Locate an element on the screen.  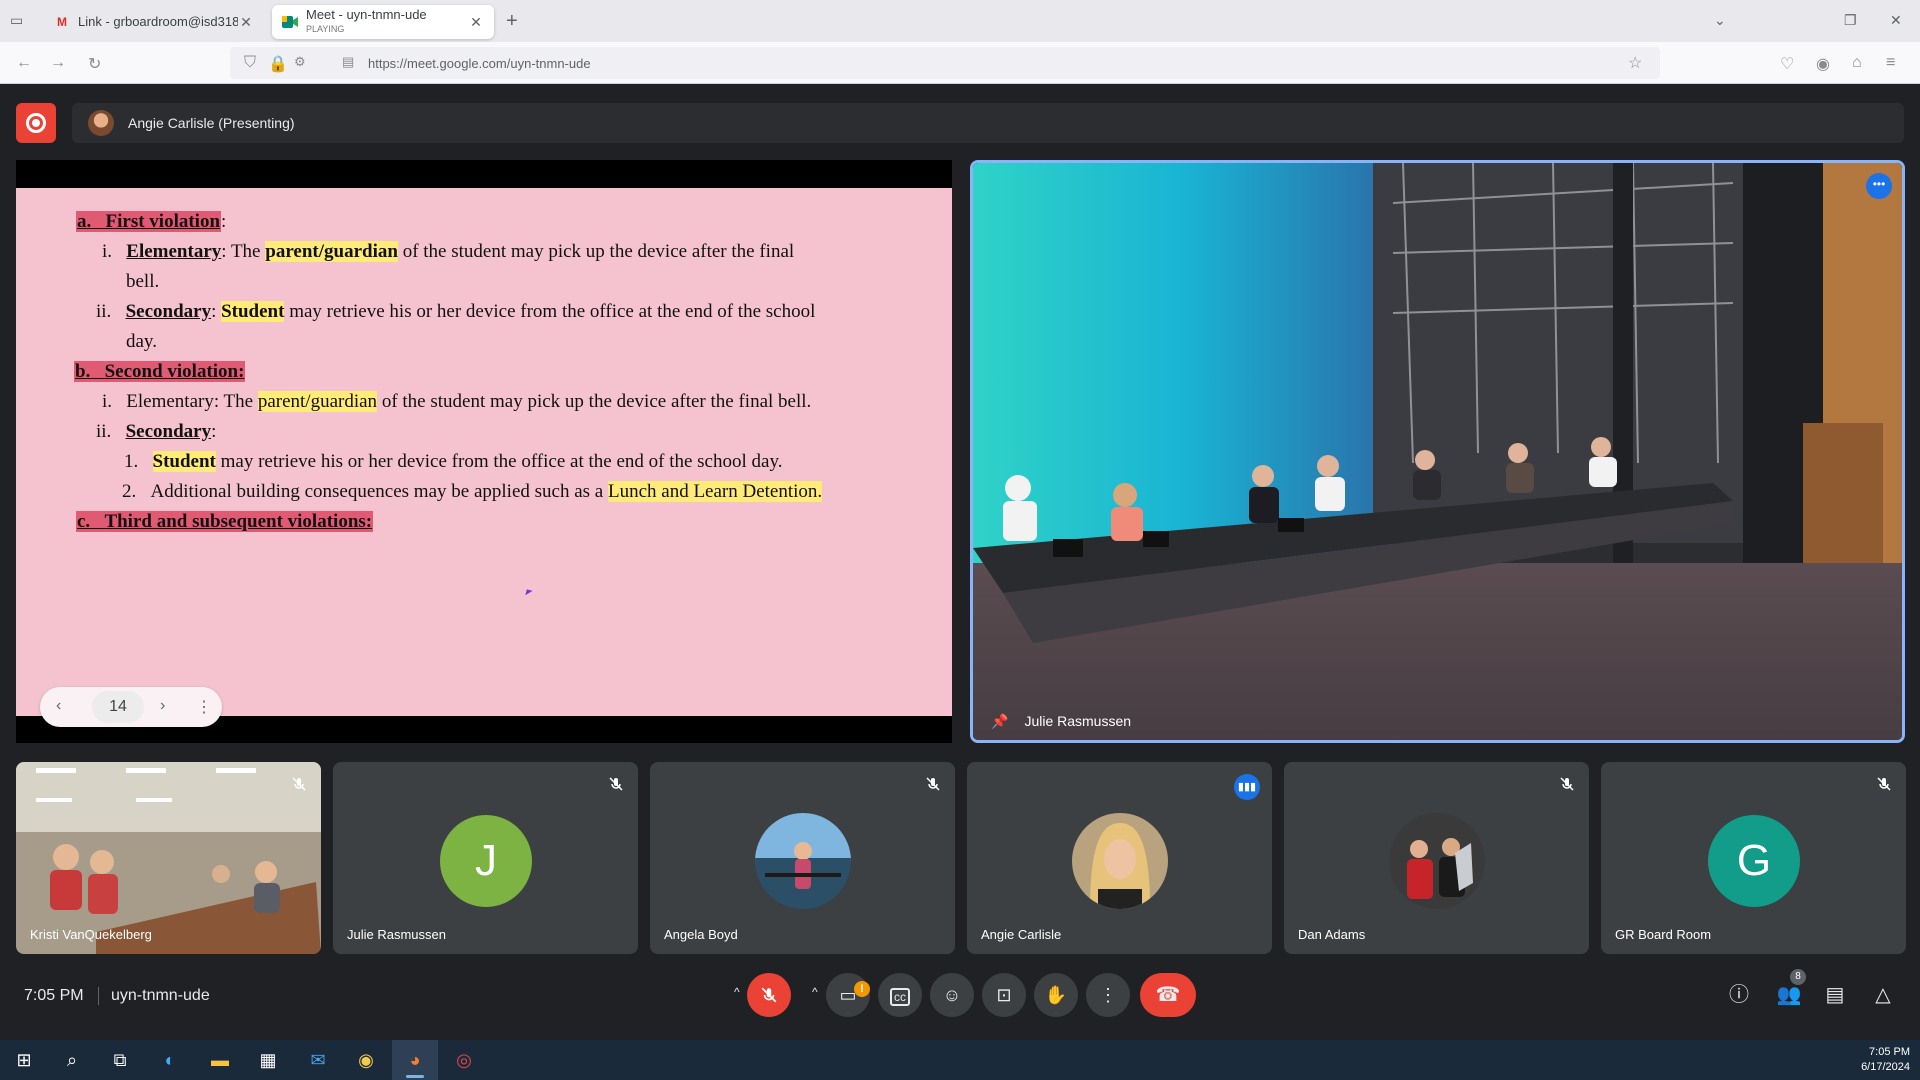
task-view-icon: ⧉ is located at coordinates (120, 1060).